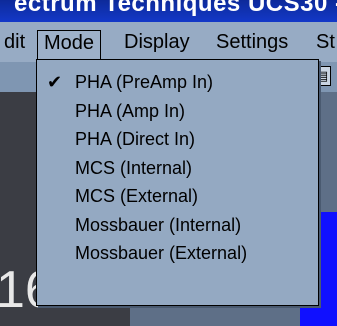 This screenshot has width=337, height=326. I want to click on menu-settings: Settings, so click(252, 42).